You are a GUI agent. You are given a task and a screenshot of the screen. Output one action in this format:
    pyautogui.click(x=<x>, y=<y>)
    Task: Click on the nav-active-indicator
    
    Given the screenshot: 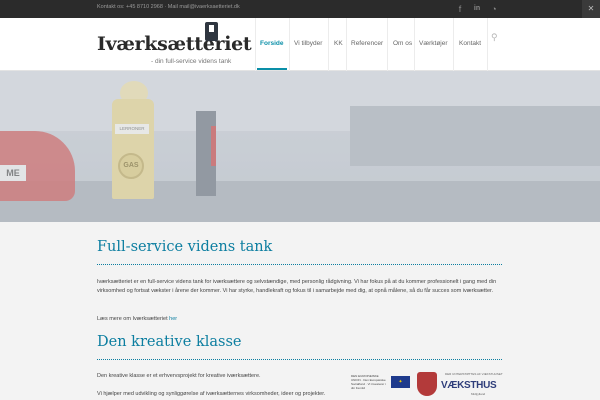 What is the action you would take?
    pyautogui.click(x=272, y=69)
    